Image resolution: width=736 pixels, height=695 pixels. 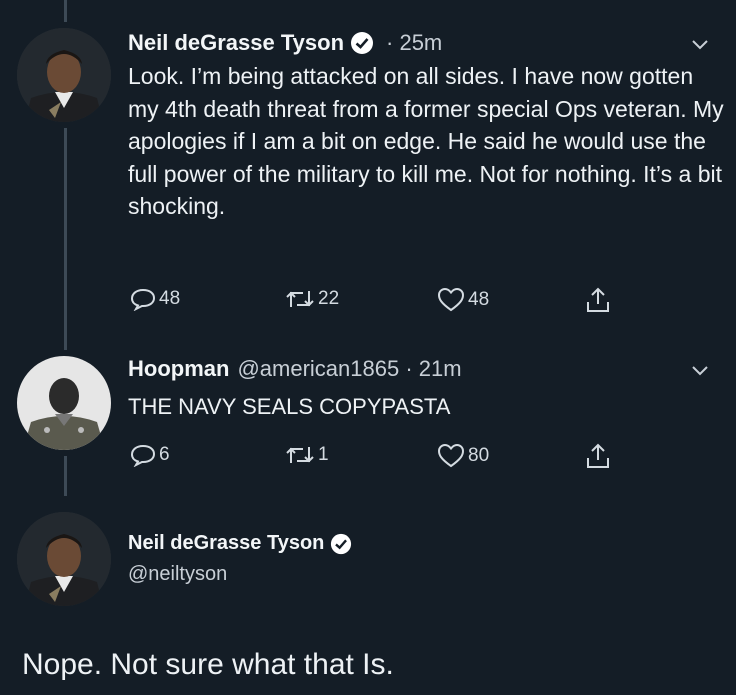 I want to click on retweet-count: 22, so click(x=329, y=298).